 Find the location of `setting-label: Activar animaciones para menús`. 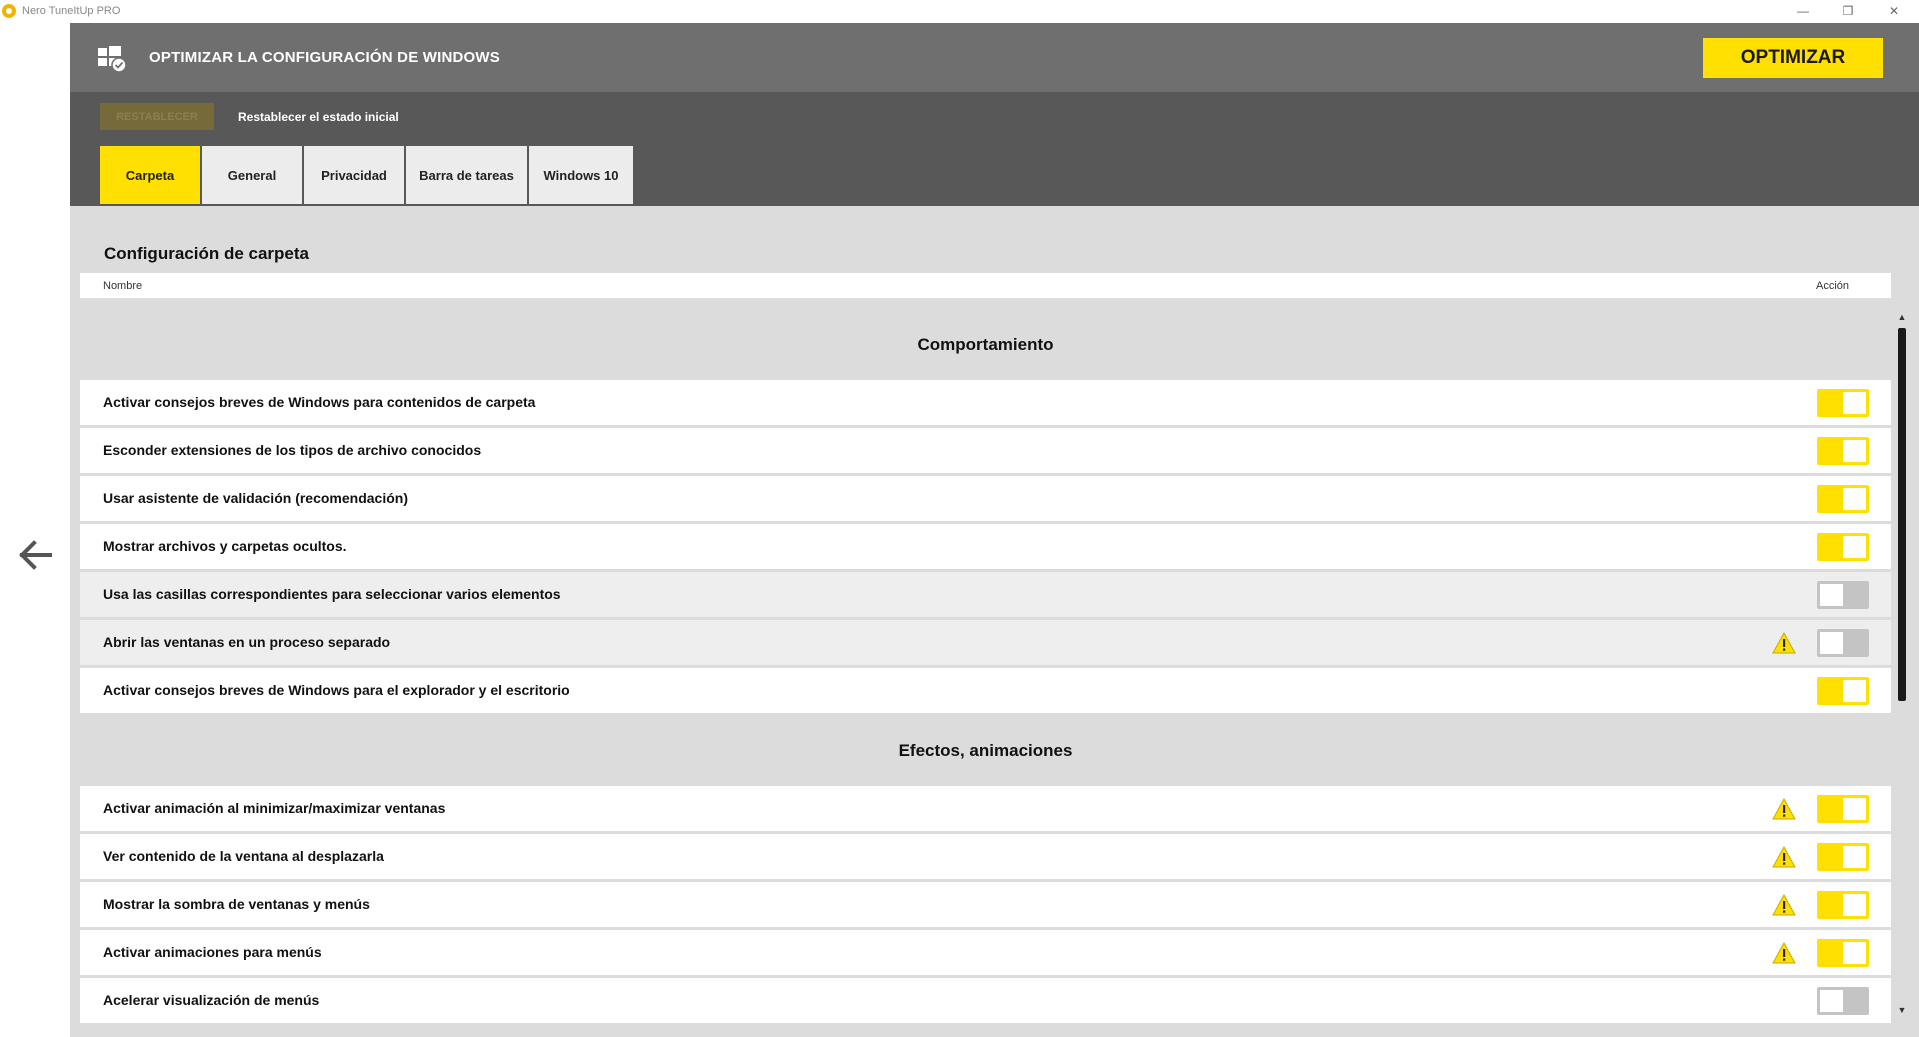

setting-label: Activar animaciones para menús is located at coordinates (212, 952).